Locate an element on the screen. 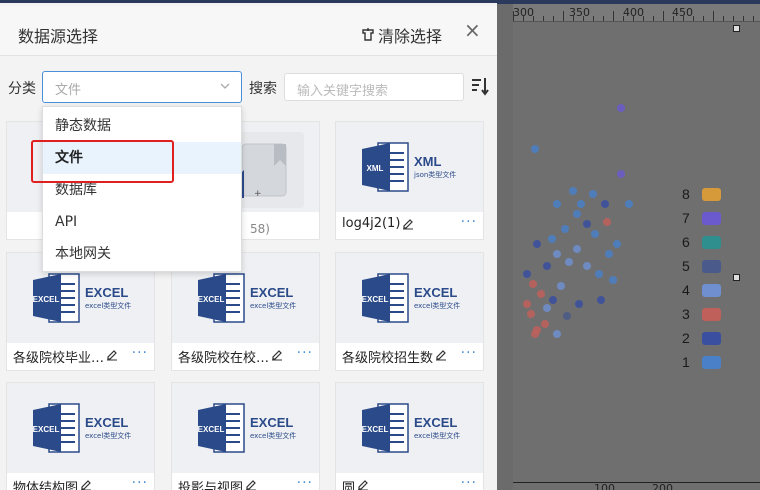  legend-label: 4 is located at coordinates (686, 290).